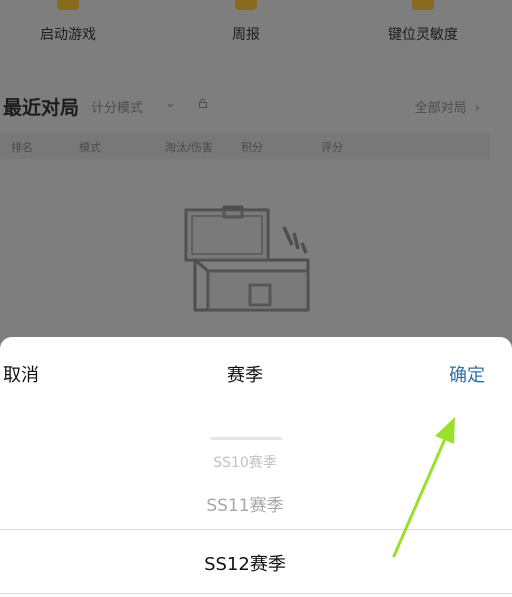 The image size is (512, 597). I want to click on selection-divider-top, so click(256, 529).